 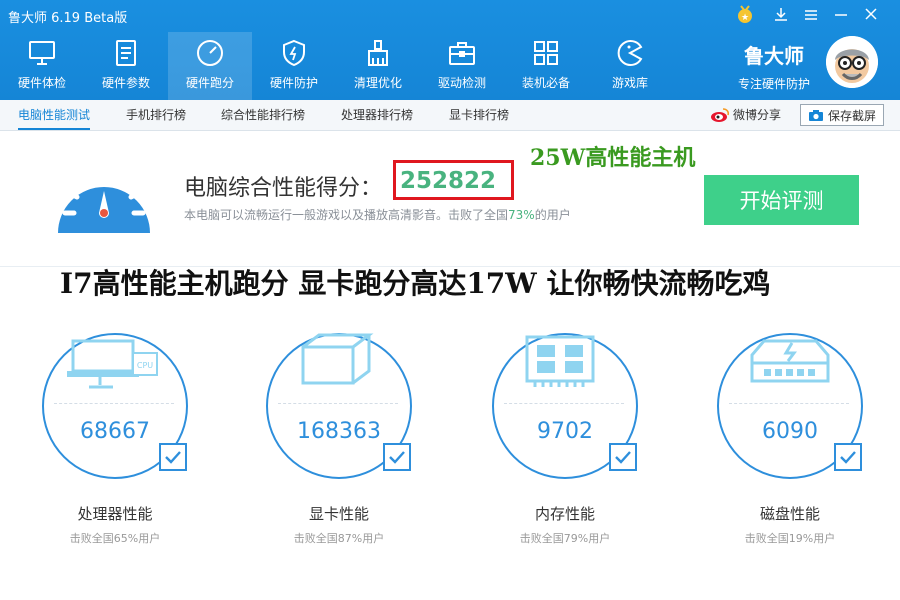 What do you see at coordinates (263, 115) in the screenshot?
I see `tab-overall-ranking: 综合性能排行榜` at bounding box center [263, 115].